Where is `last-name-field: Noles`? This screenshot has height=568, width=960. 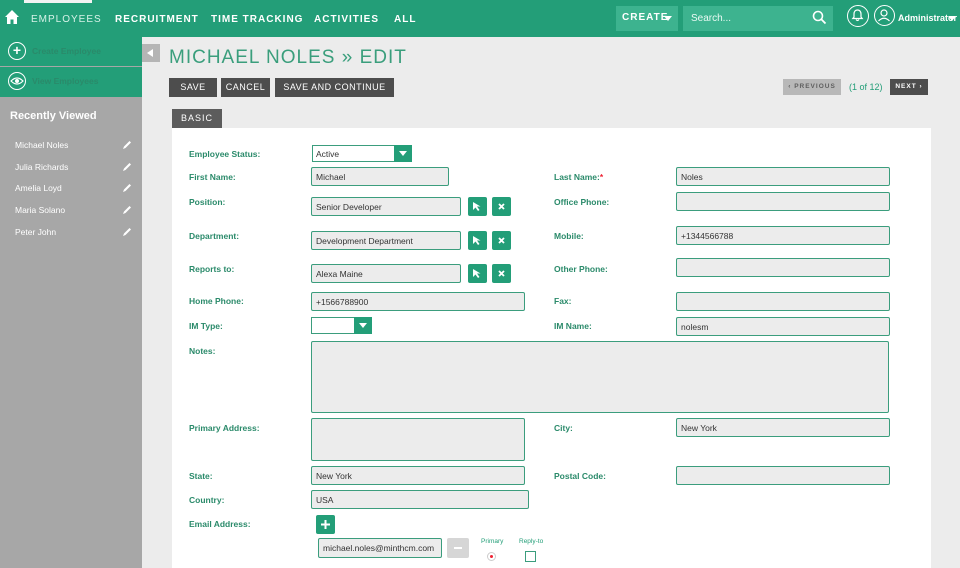 last-name-field: Noles is located at coordinates (783, 176).